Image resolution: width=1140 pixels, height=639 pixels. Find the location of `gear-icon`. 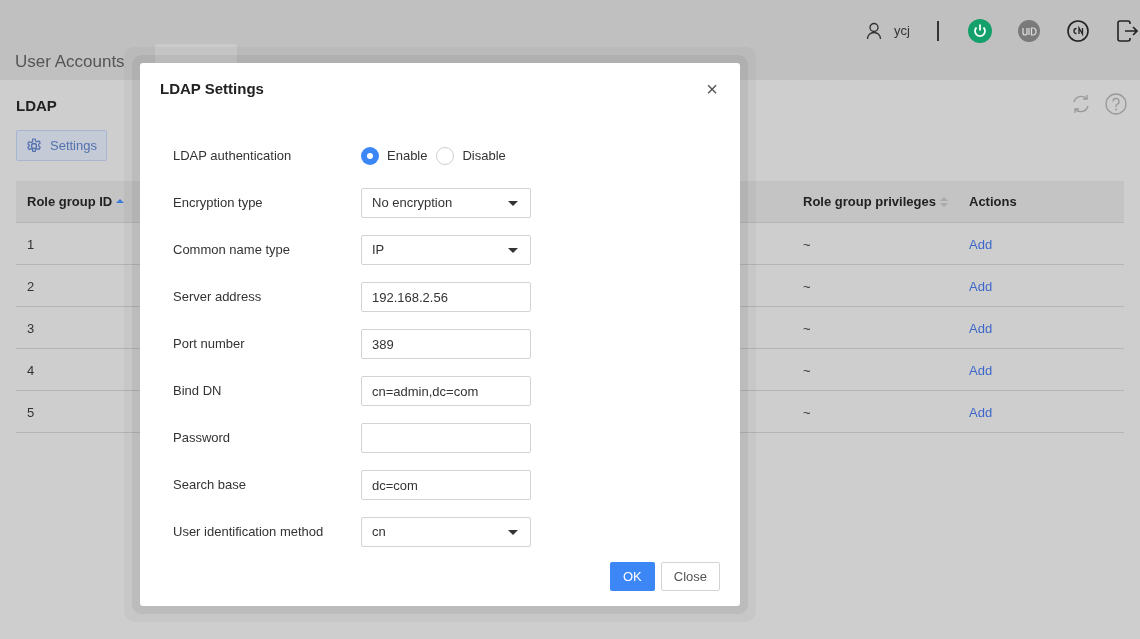

gear-icon is located at coordinates (34, 145).